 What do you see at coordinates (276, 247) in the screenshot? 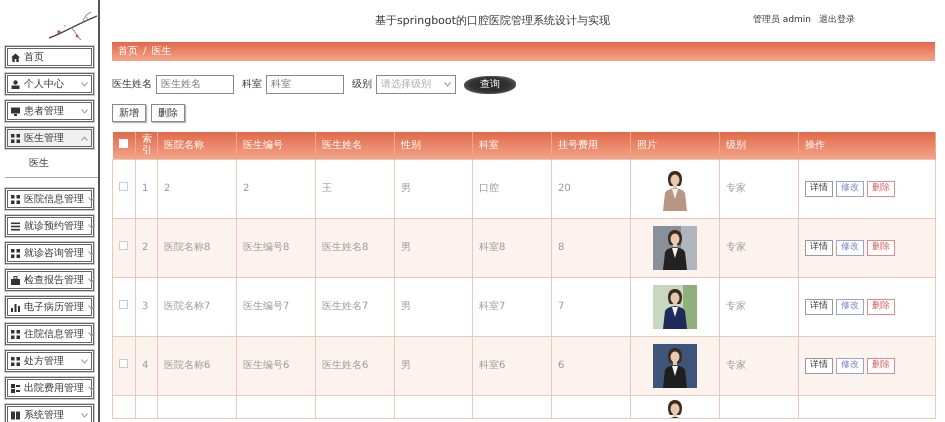
I see `table-cell: 医生编号8` at bounding box center [276, 247].